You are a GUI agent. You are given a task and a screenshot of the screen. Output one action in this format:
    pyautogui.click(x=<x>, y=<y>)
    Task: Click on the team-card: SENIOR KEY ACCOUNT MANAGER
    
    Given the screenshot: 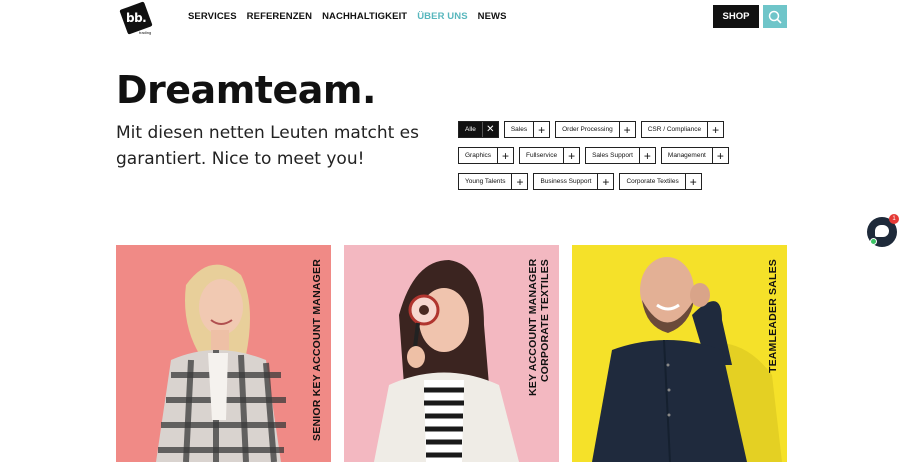 What is the action you would take?
    pyautogui.click(x=223, y=353)
    